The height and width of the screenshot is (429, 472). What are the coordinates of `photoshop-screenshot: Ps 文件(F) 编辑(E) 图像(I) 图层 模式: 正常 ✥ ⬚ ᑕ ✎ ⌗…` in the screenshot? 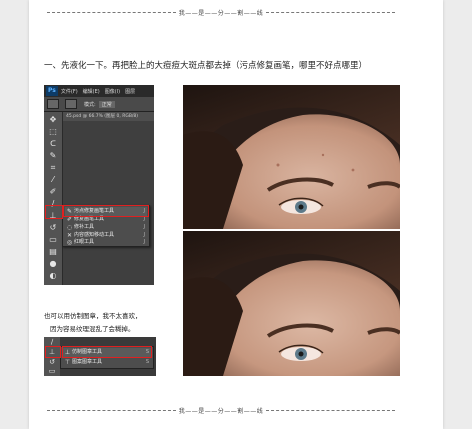 It's located at (99, 185).